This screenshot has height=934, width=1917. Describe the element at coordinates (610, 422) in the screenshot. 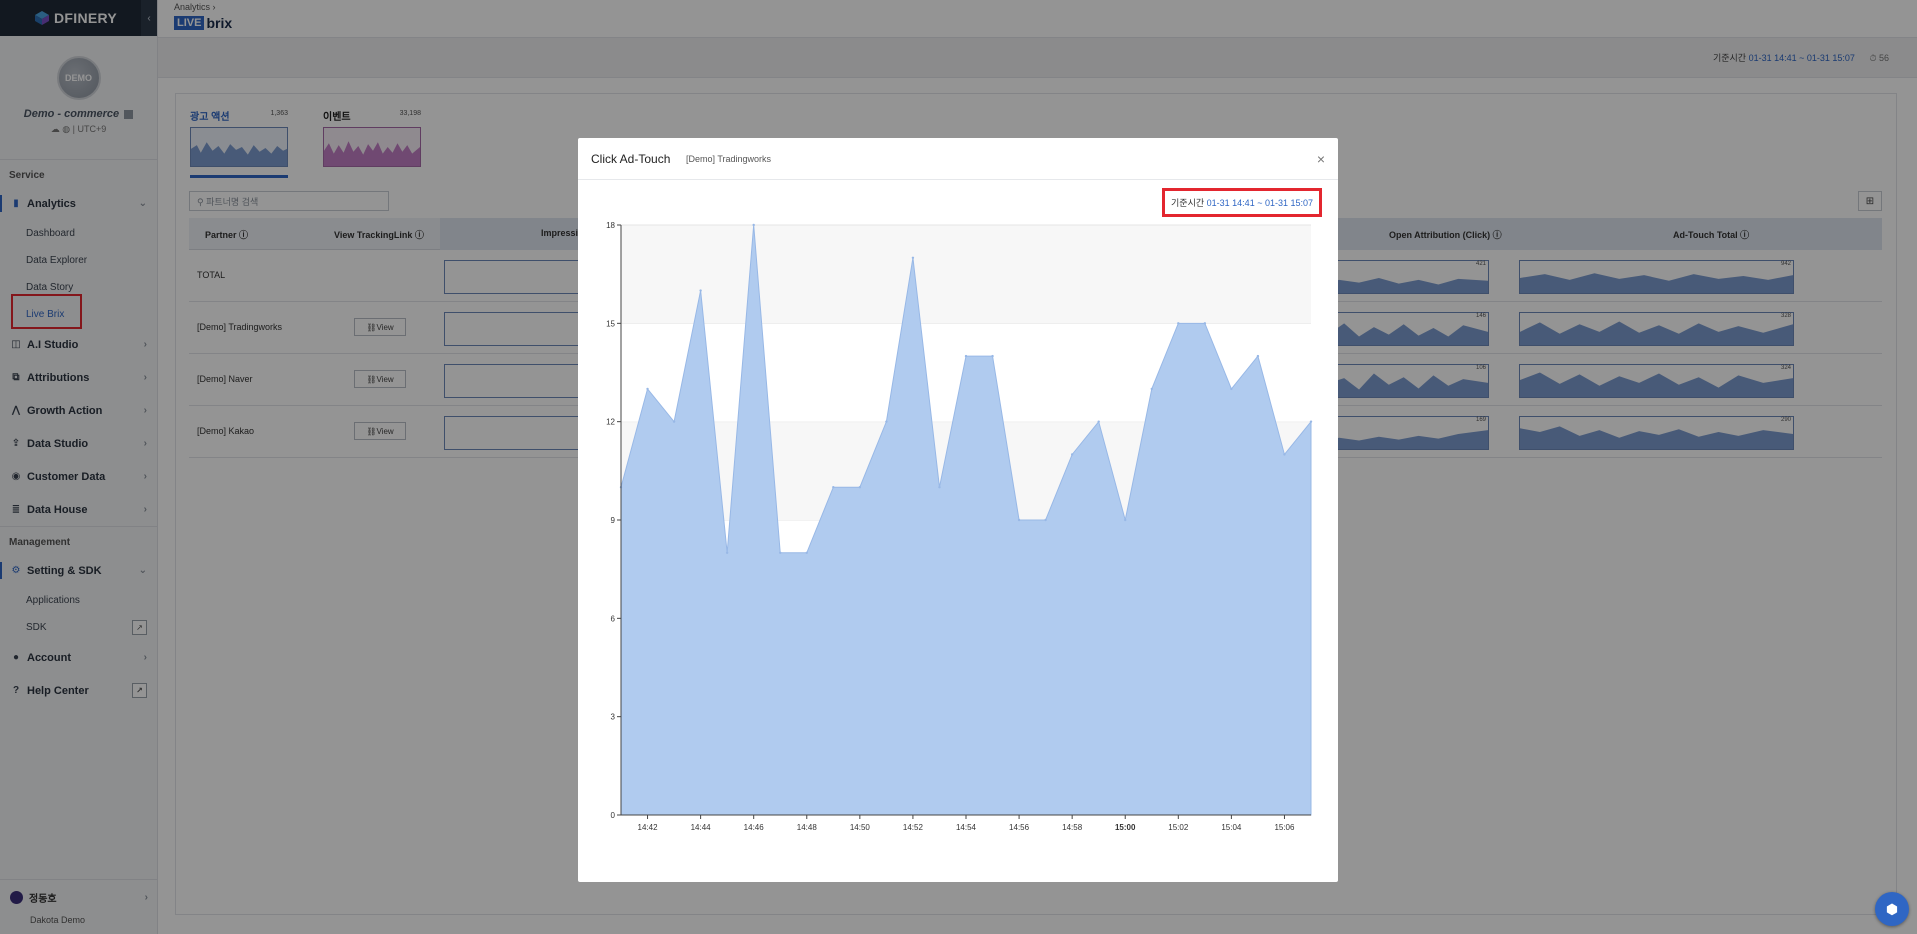

I see `y-tick-label: 12` at that location.